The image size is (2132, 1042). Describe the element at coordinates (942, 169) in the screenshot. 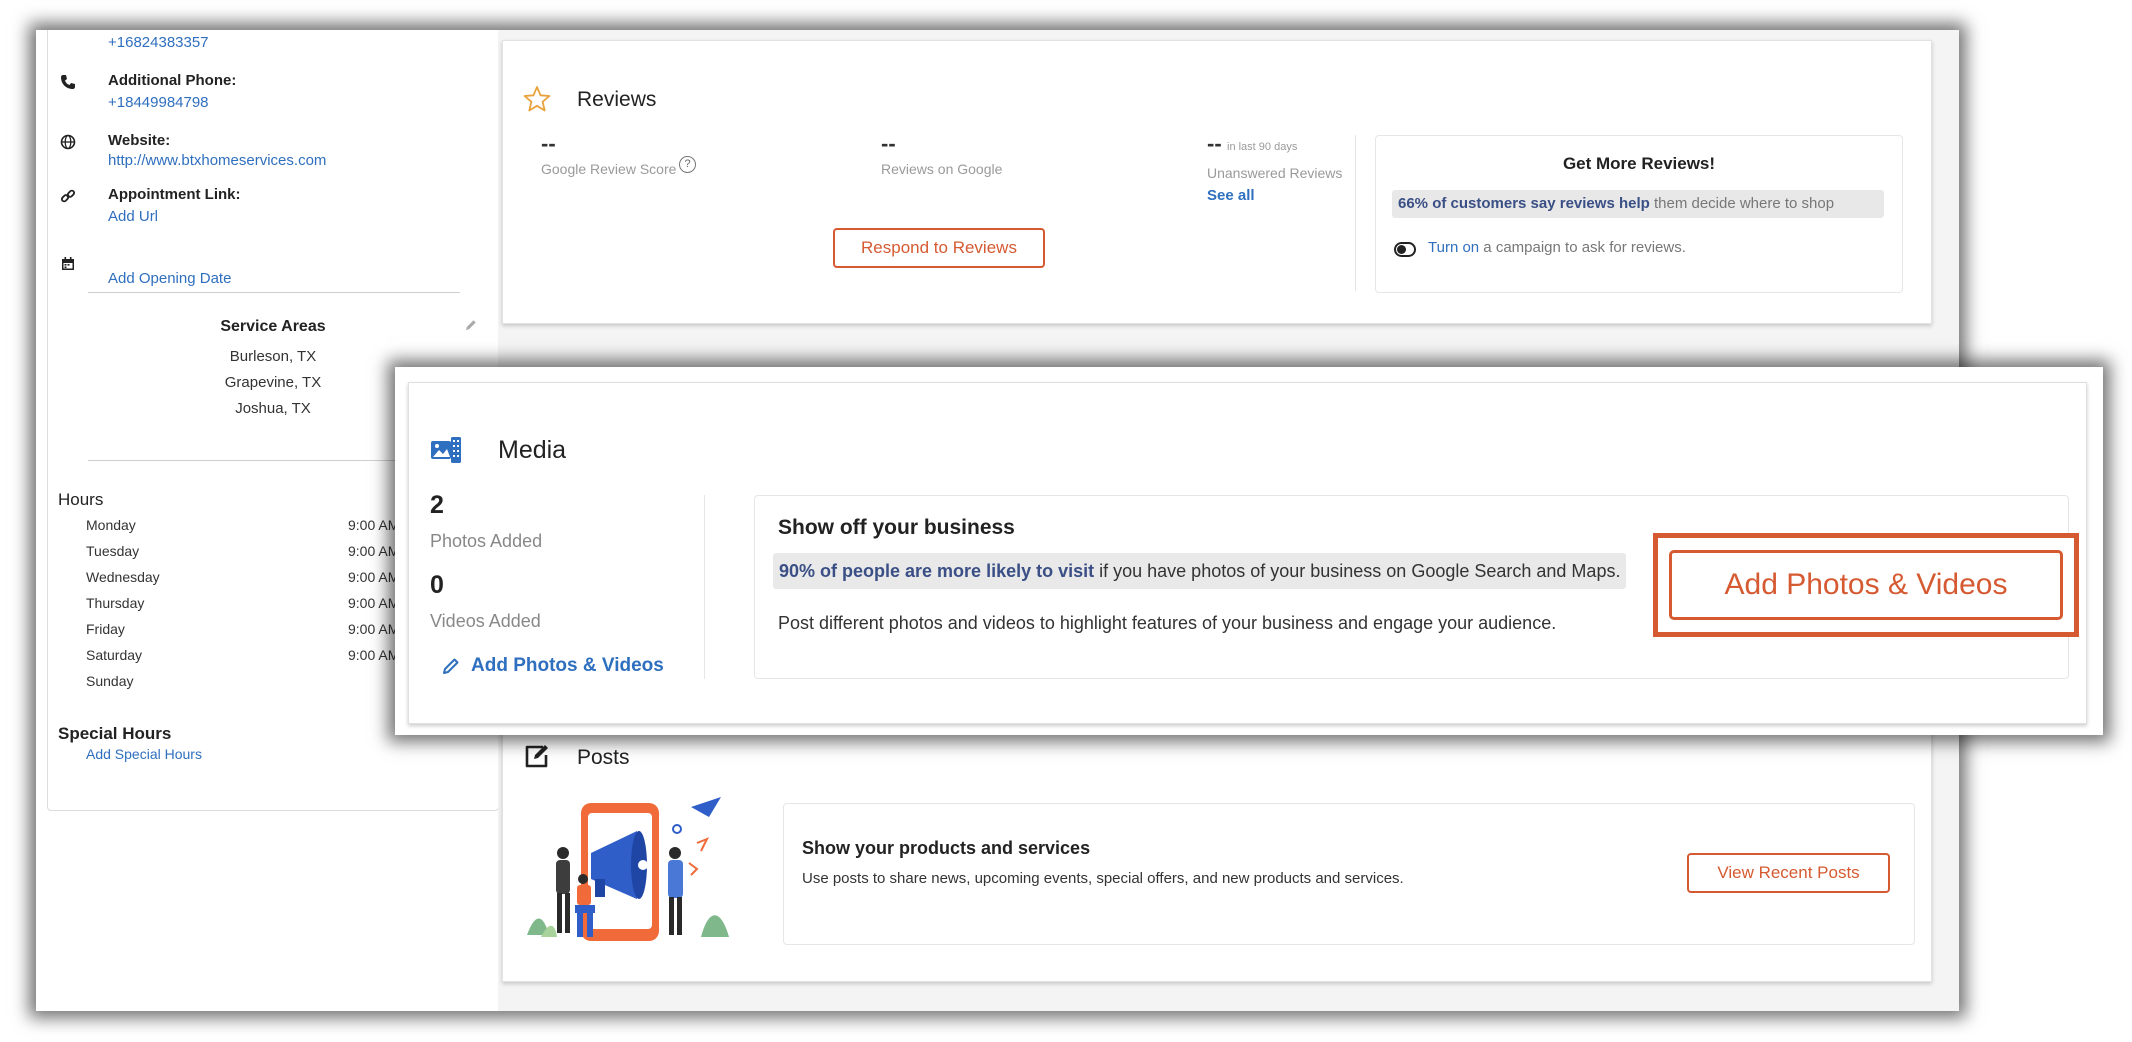

I see `review-count-label: Reviews on Google` at that location.